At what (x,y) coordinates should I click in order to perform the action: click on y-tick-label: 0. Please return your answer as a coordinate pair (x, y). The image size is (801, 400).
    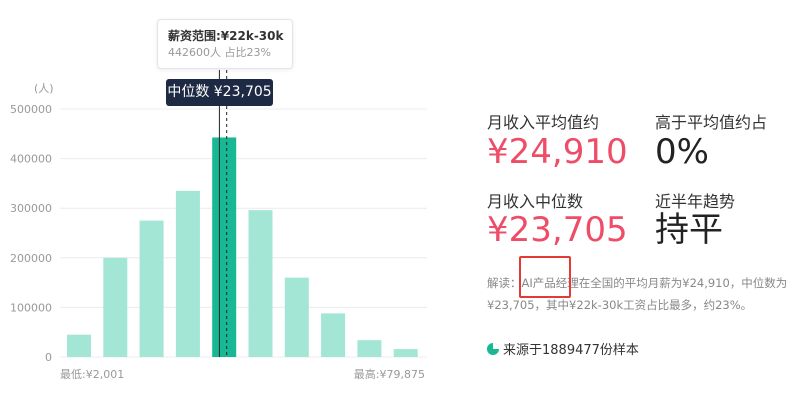
    Looking at the image, I should click on (48, 357).